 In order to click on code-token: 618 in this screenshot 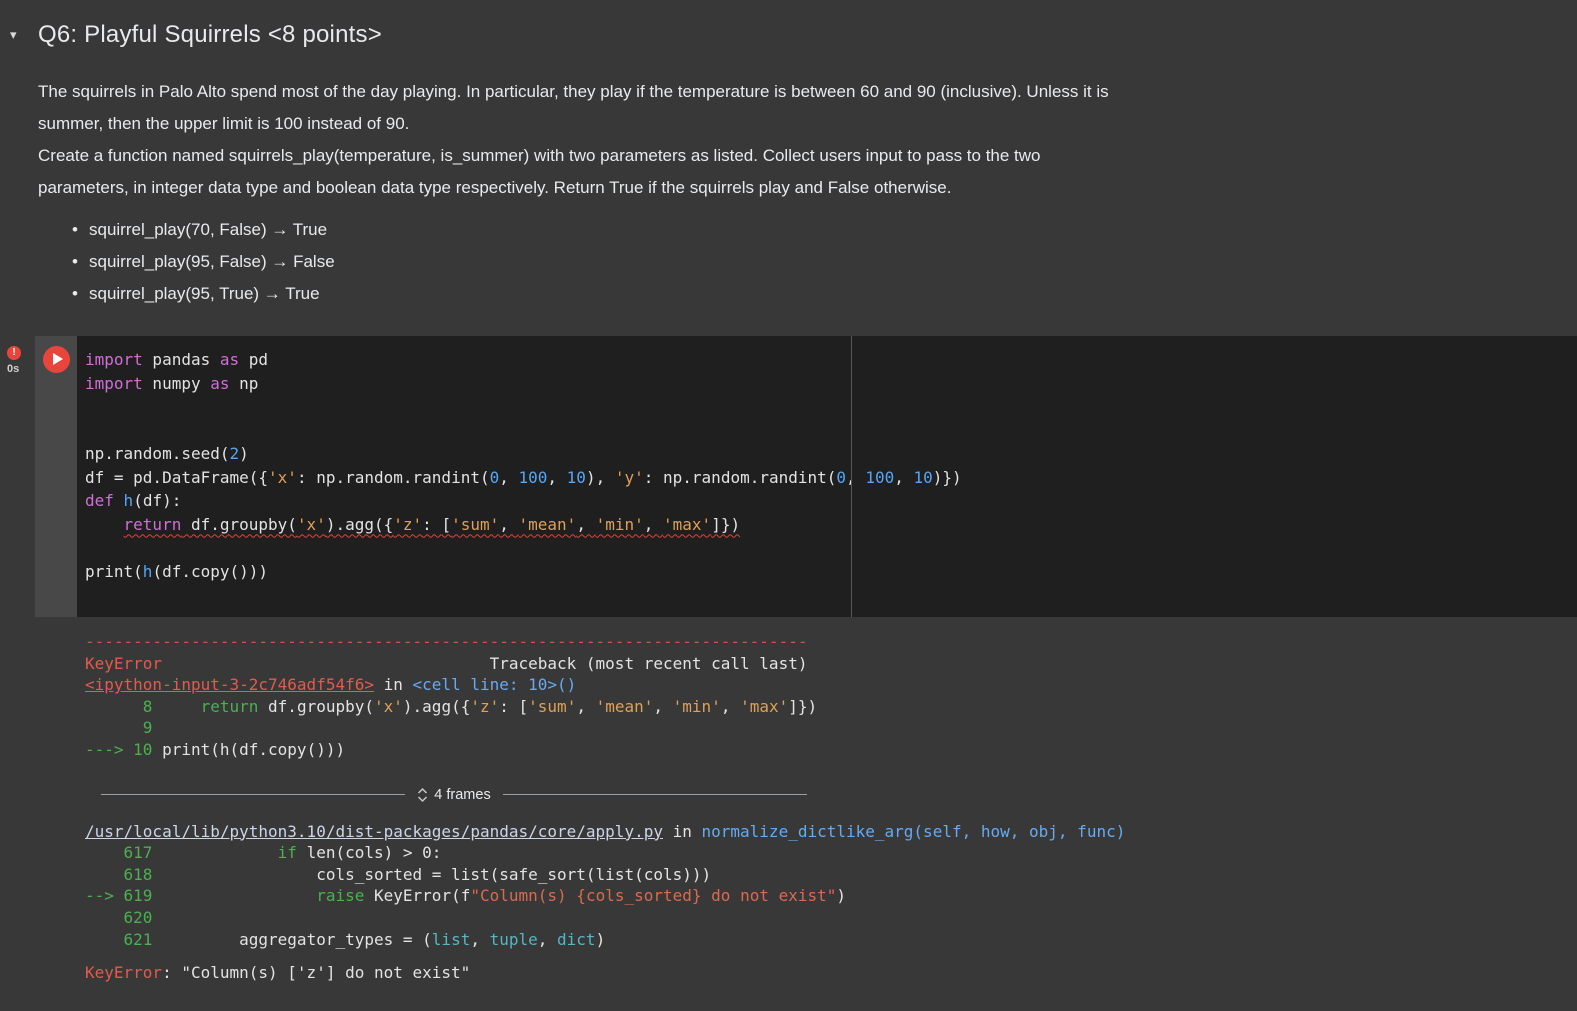, I will do `click(119, 874)`.